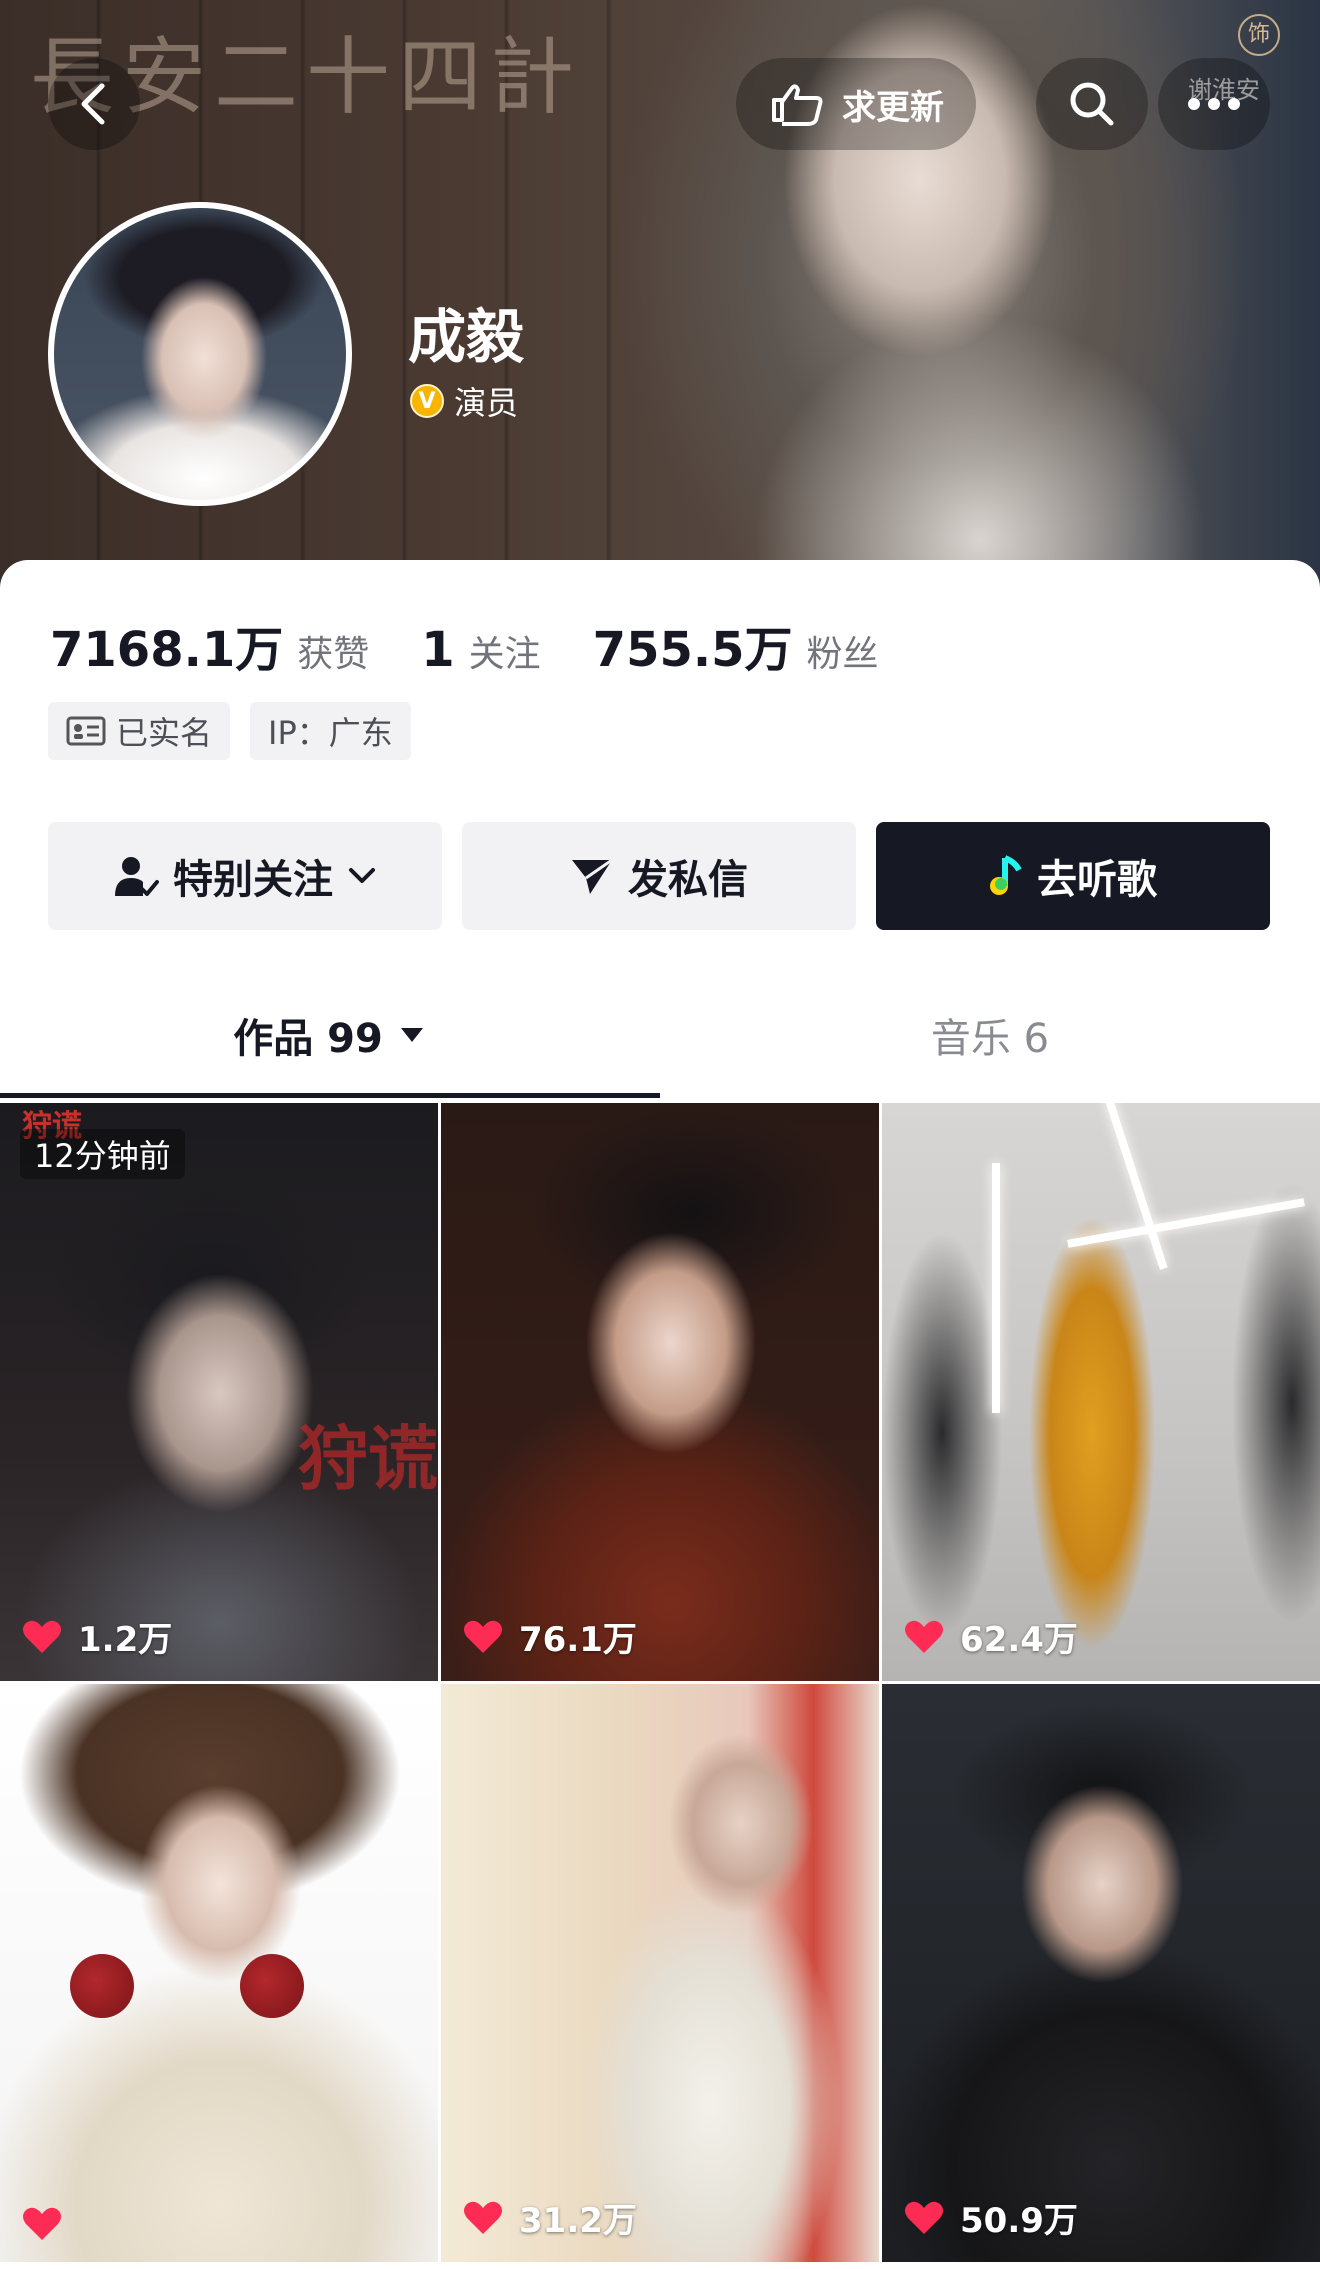 This screenshot has height=2269, width=1320. I want to click on video-likes-count: 62.4万, so click(1019, 1640).